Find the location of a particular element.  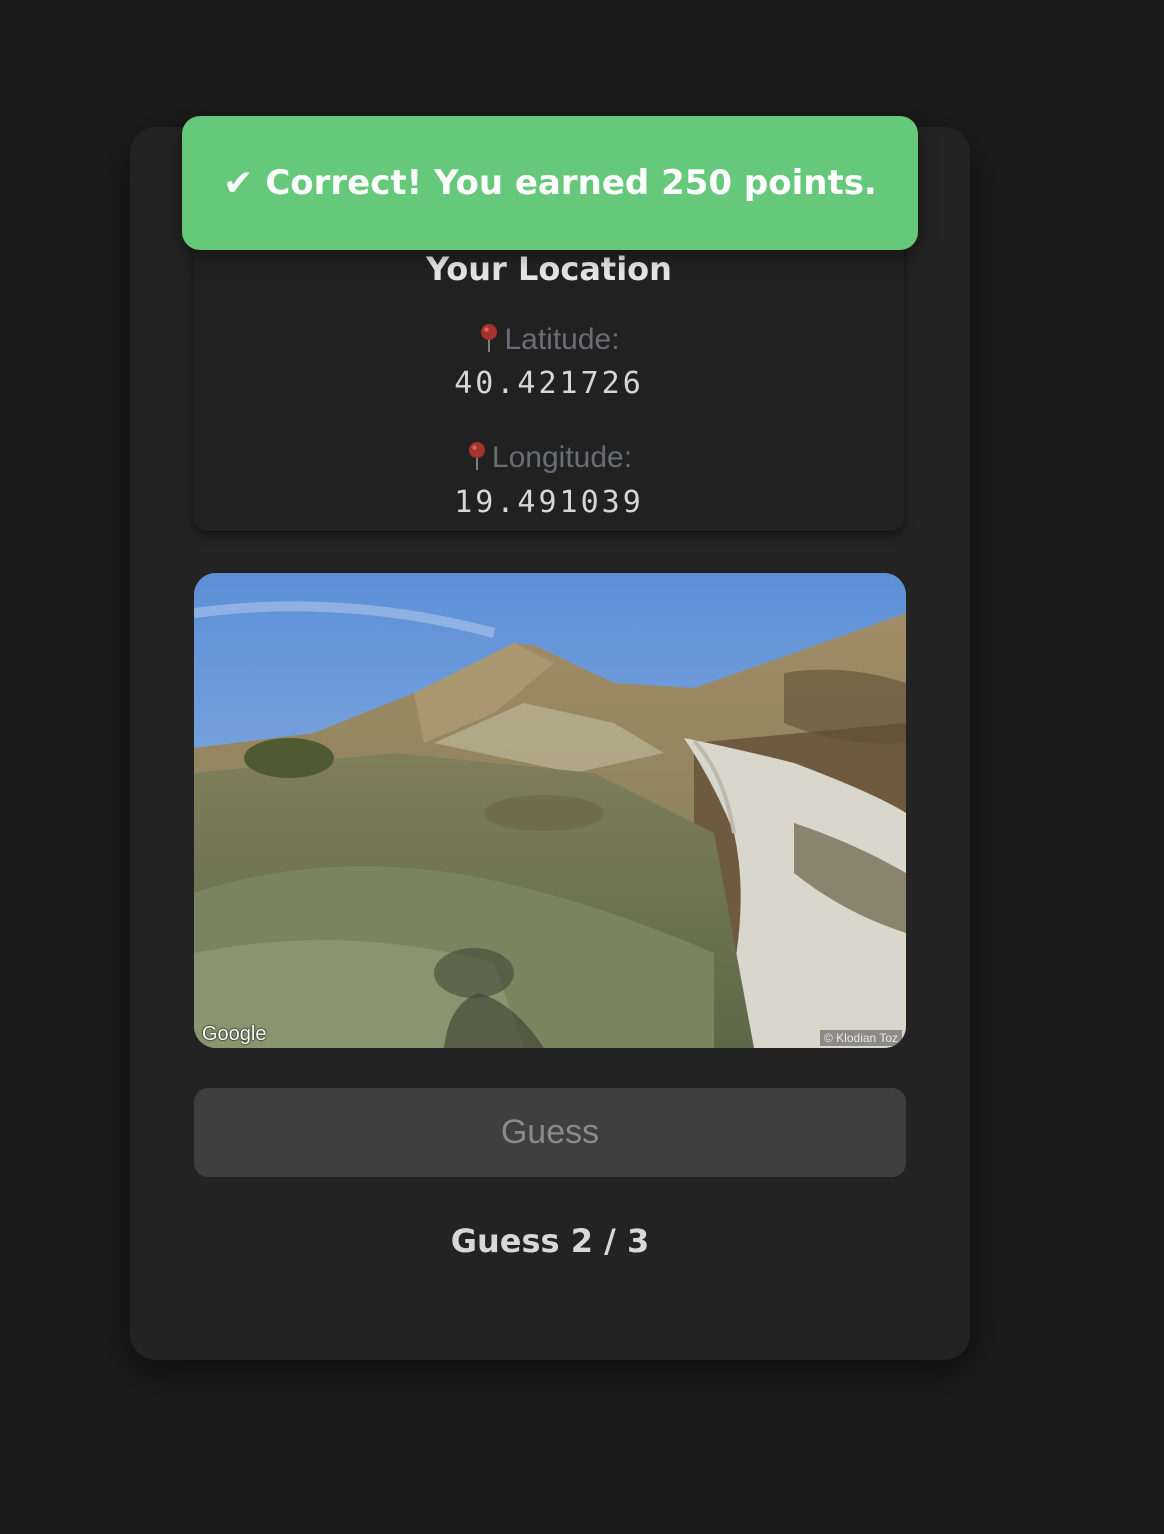

longitude-label-row: Longitude: is located at coordinates (549, 458).